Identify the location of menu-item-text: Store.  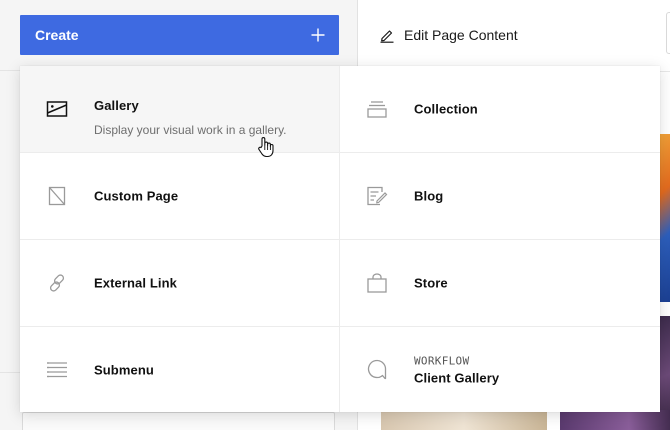
(431, 283).